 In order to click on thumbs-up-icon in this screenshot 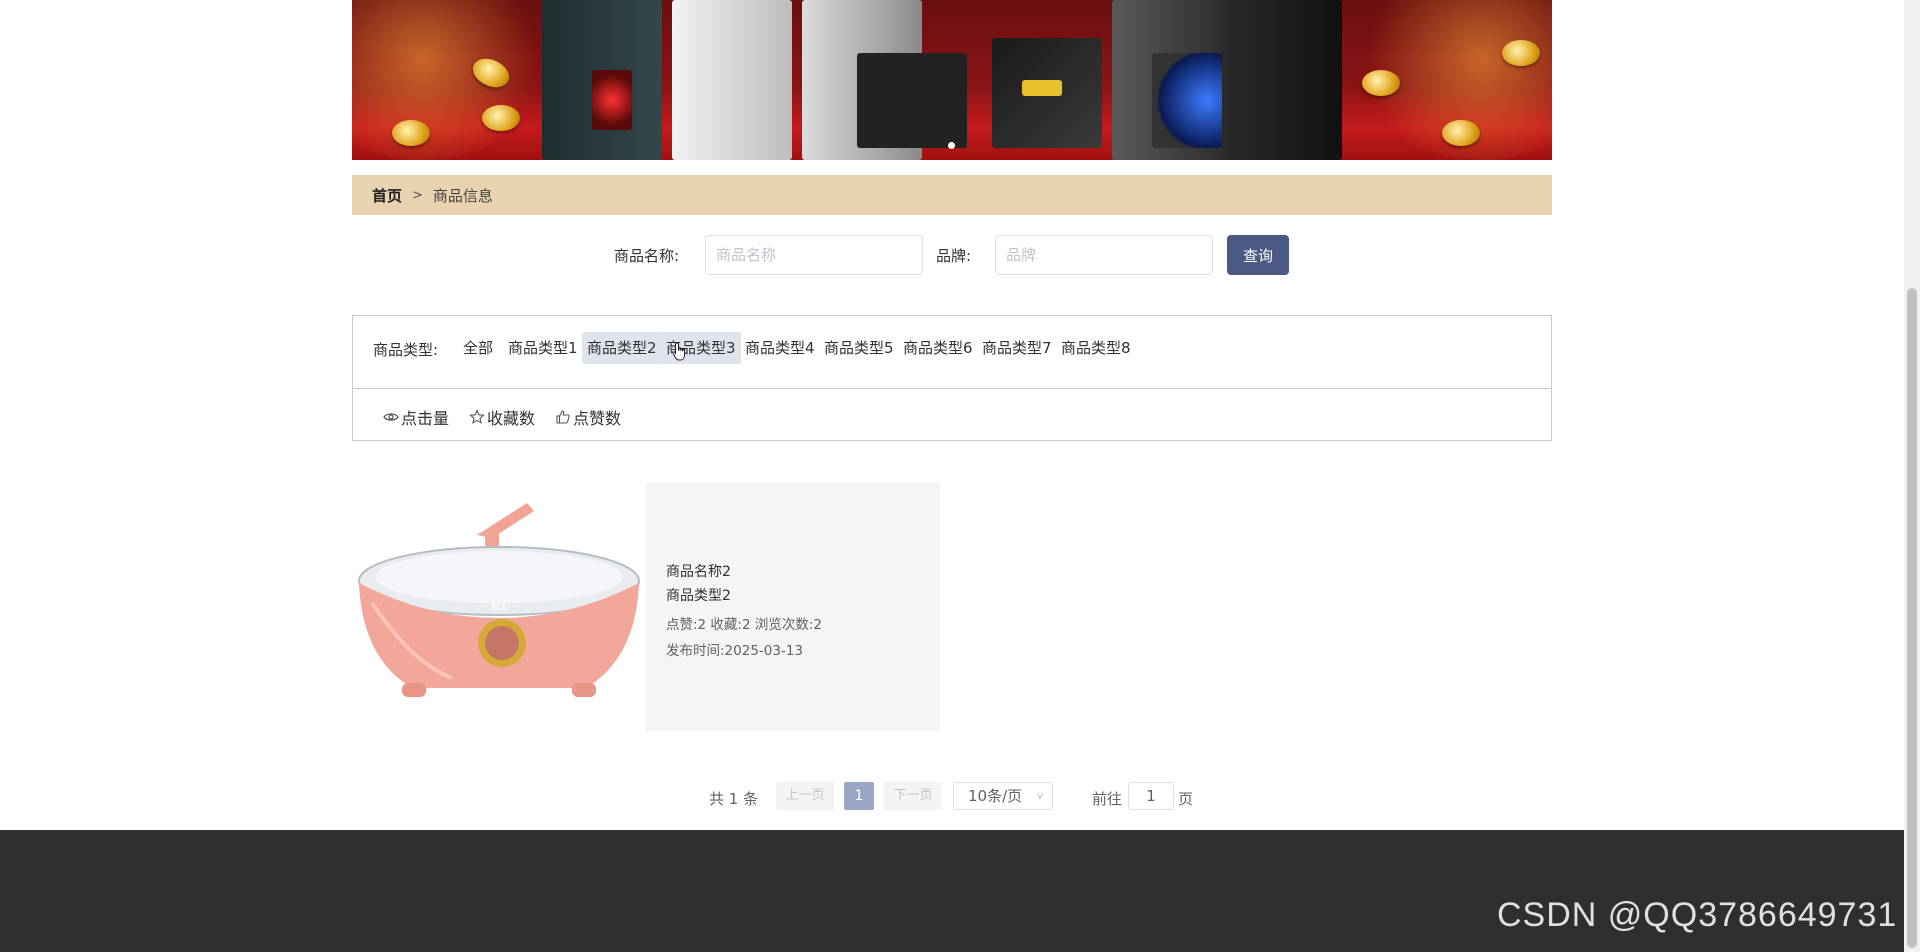, I will do `click(563, 417)`.